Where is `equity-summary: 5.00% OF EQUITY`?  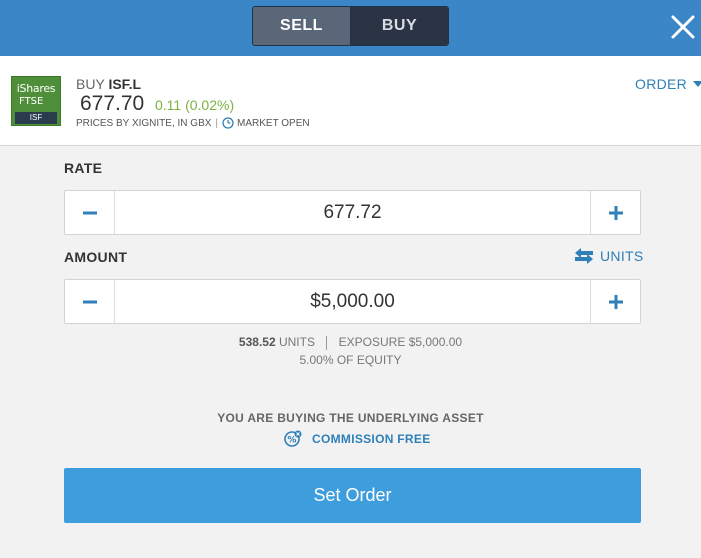 equity-summary: 5.00% OF EQUITY is located at coordinates (350, 360).